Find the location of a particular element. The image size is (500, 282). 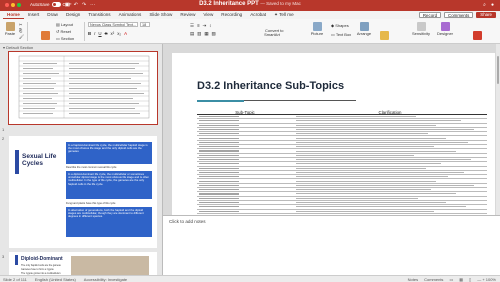

document-title: D3.2 Inheritance PPT — Saved to my Mac is located at coordinates (250, 4).